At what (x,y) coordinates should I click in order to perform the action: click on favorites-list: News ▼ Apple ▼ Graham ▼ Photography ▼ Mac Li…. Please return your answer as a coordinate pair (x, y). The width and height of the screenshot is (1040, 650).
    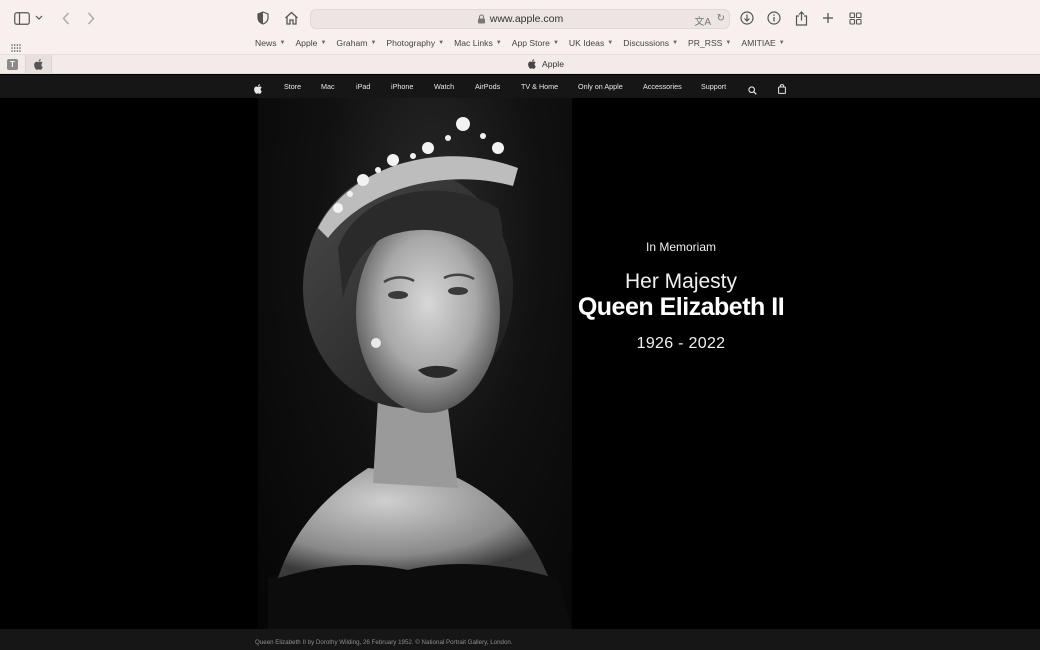
    Looking at the image, I should click on (525, 43).